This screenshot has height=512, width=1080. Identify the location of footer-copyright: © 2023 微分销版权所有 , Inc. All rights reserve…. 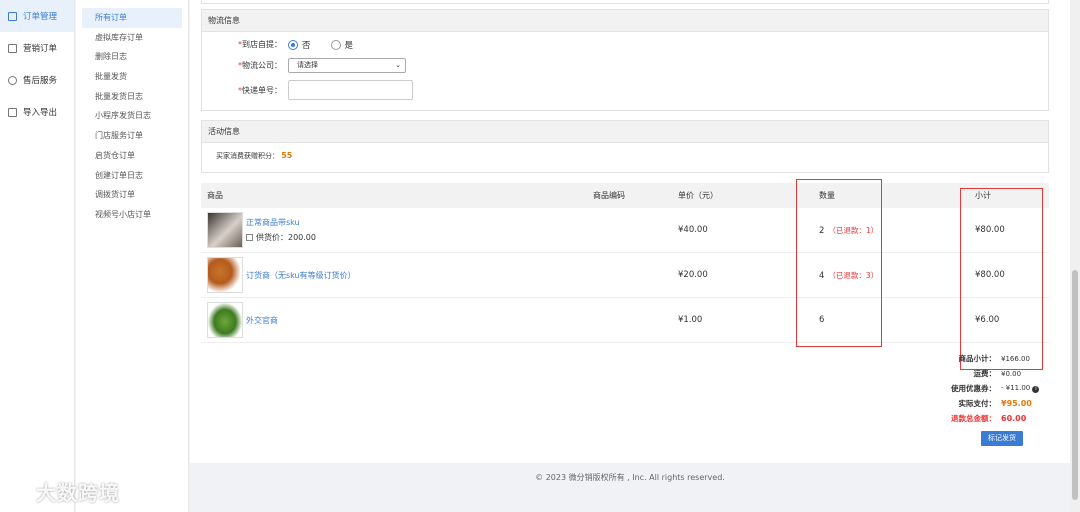
(630, 477).